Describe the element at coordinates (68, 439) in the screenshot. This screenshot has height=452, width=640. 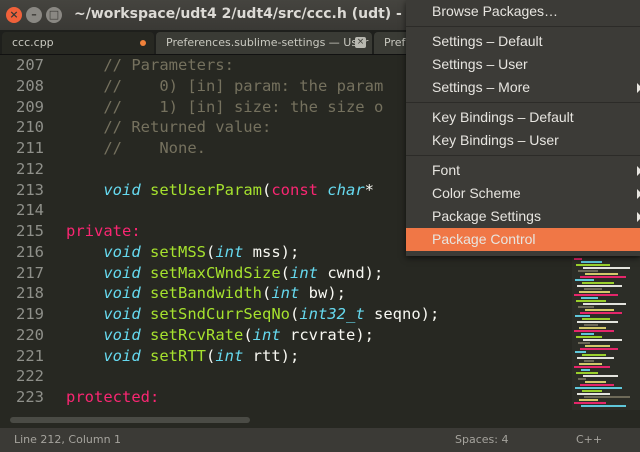
I see `cursor-position: Line 212, Column 1` at that location.